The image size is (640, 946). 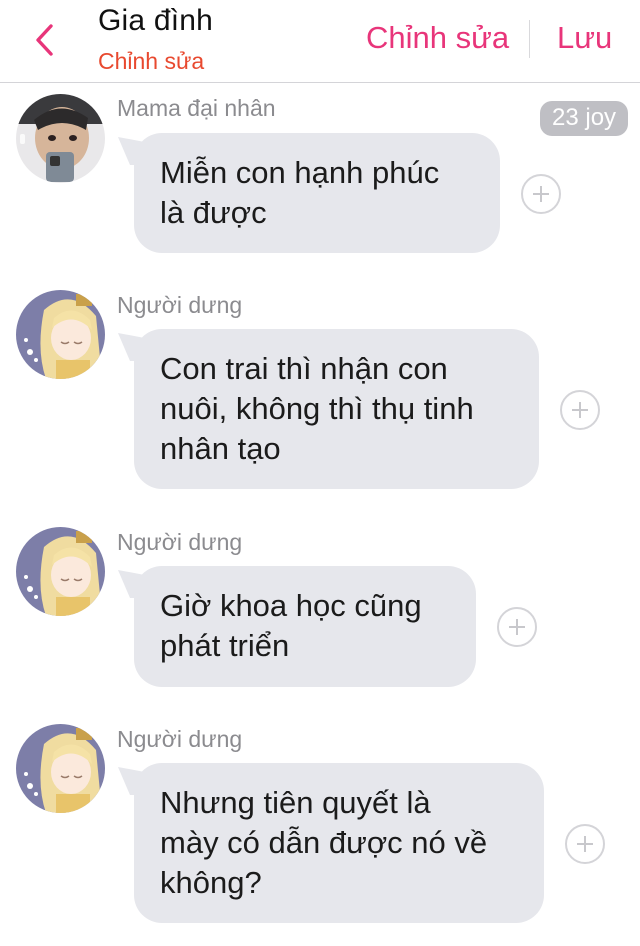 What do you see at coordinates (151, 61) in the screenshot?
I see `conversation-subtitle: Chỉnh sửa` at bounding box center [151, 61].